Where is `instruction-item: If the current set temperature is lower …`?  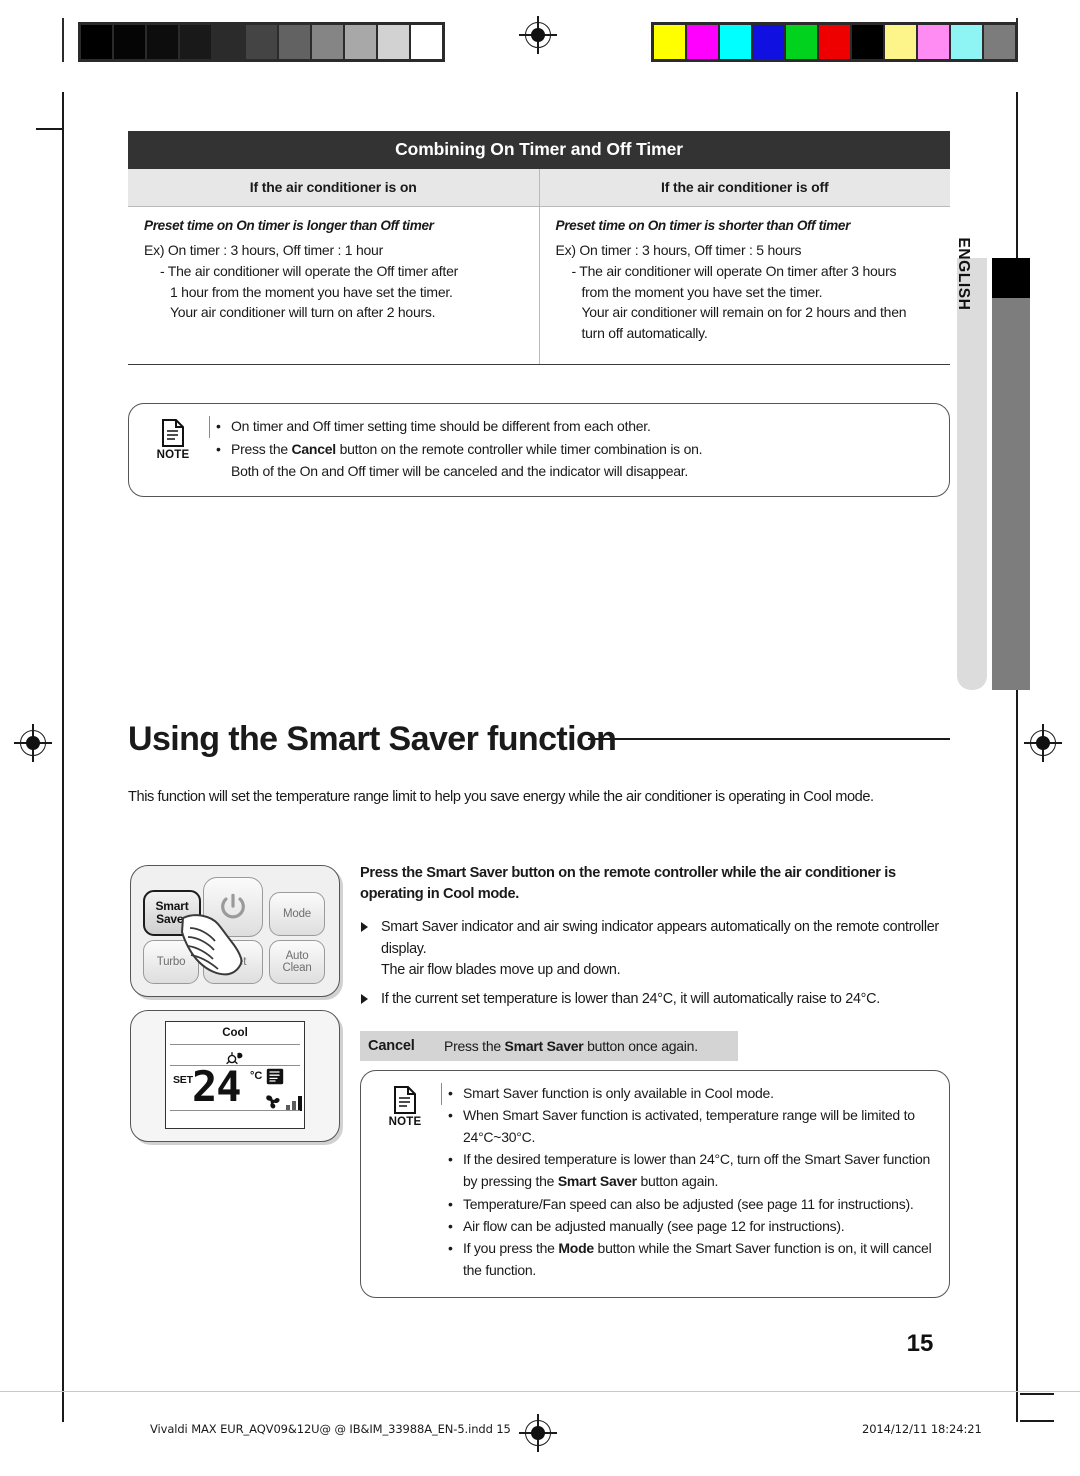
instruction-item: If the current set temperature is lower … is located at coordinates (657, 1000).